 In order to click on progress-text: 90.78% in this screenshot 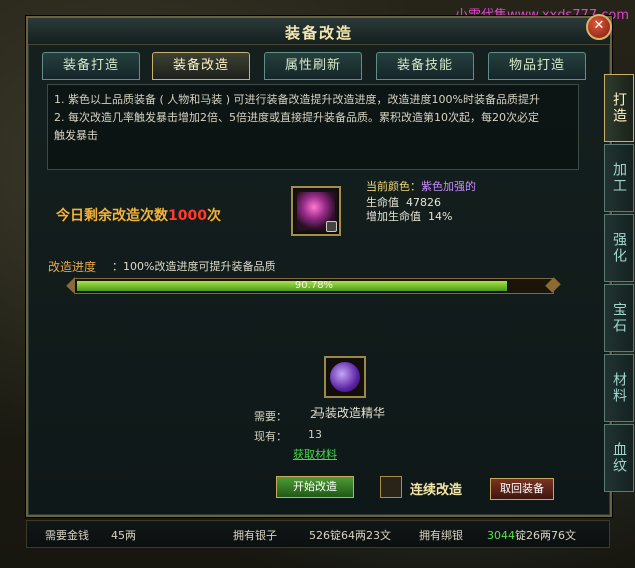, I will do `click(314, 285)`.